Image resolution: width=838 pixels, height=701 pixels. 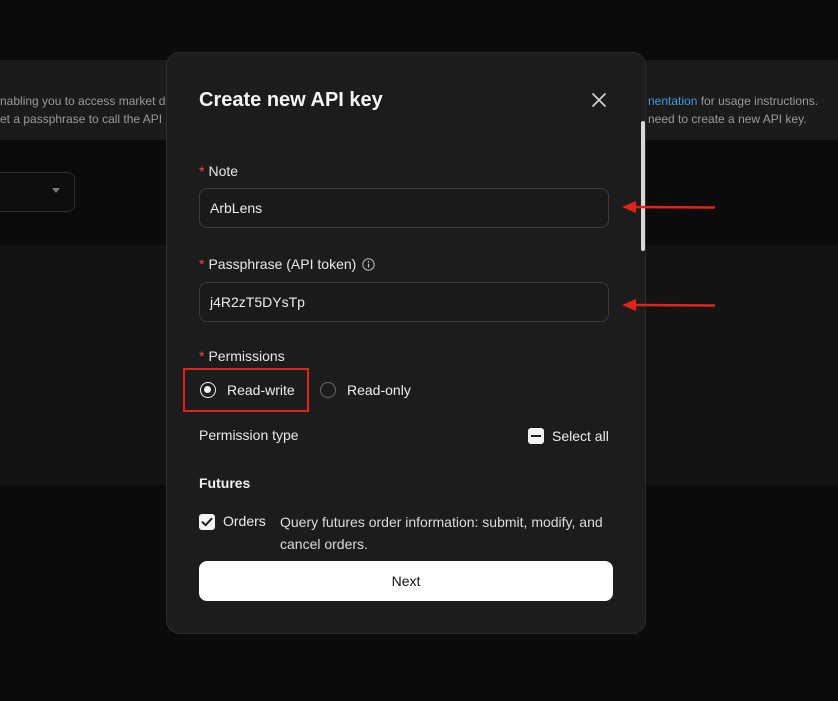 I want to click on banner-line-2-right: need to create a new API key., so click(x=727, y=119).